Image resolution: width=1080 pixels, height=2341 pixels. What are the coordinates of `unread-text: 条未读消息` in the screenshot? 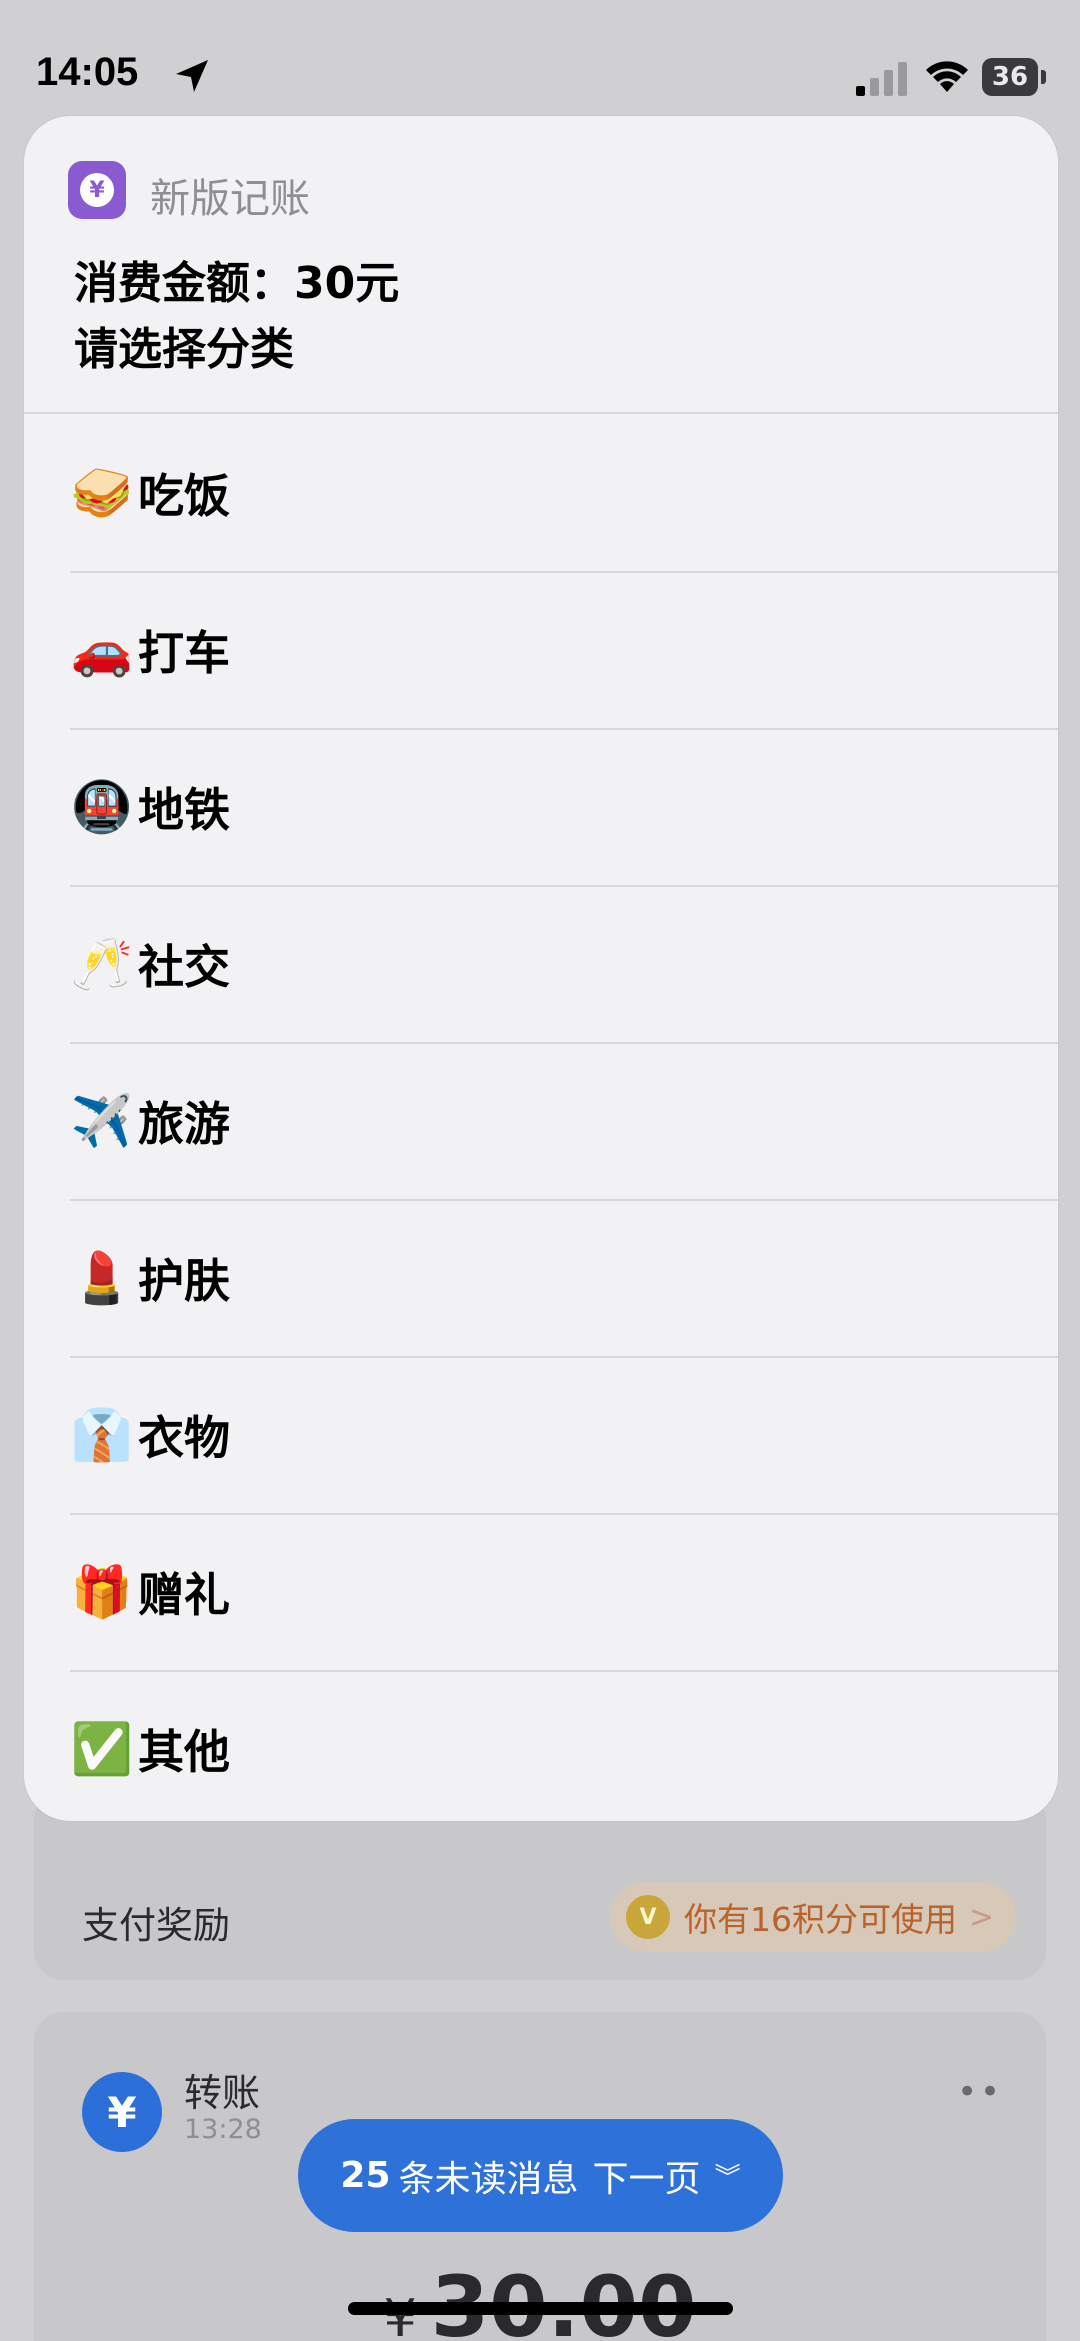 It's located at (488, 2179).